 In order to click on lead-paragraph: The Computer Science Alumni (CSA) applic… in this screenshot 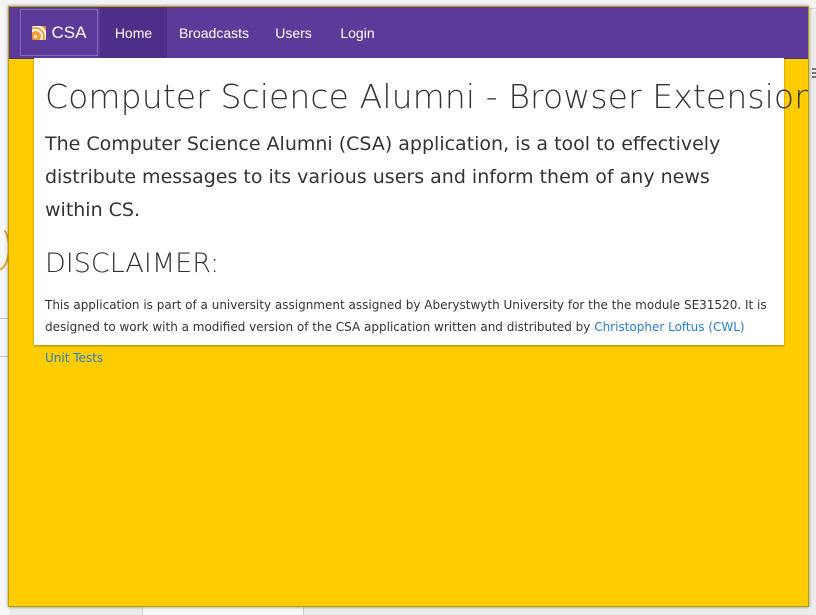, I will do `click(383, 177)`.